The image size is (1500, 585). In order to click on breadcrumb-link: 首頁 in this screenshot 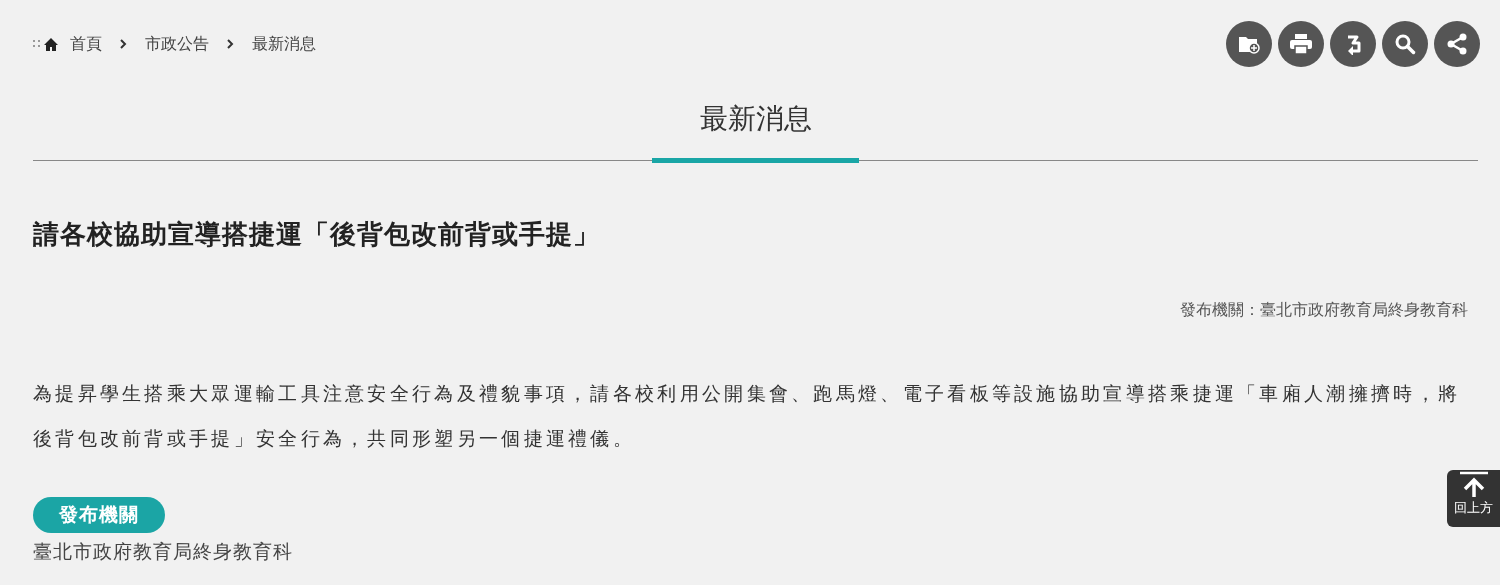, I will do `click(86, 44)`.